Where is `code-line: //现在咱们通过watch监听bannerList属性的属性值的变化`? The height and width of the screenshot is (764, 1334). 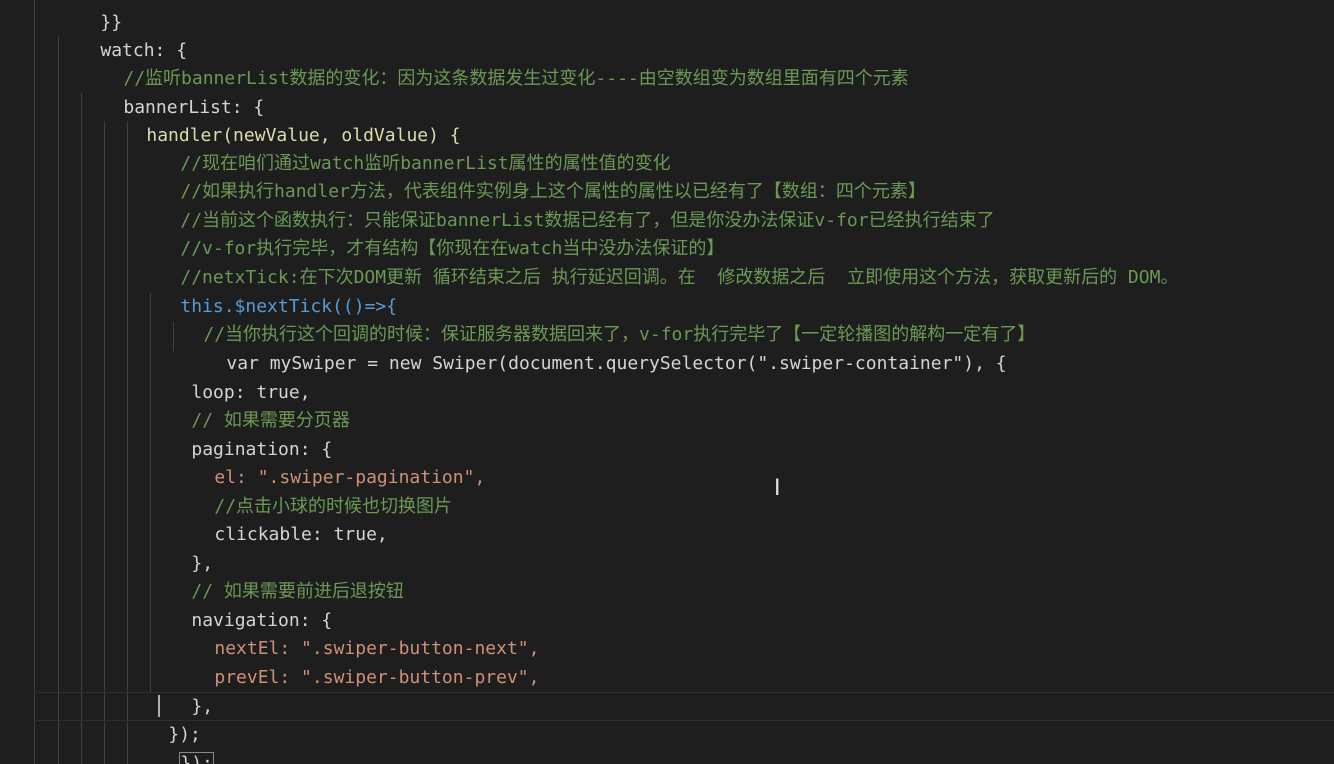
code-line: //现在咱们通过watch监听bannerList属性的属性值的变化 is located at coordinates (403, 147).